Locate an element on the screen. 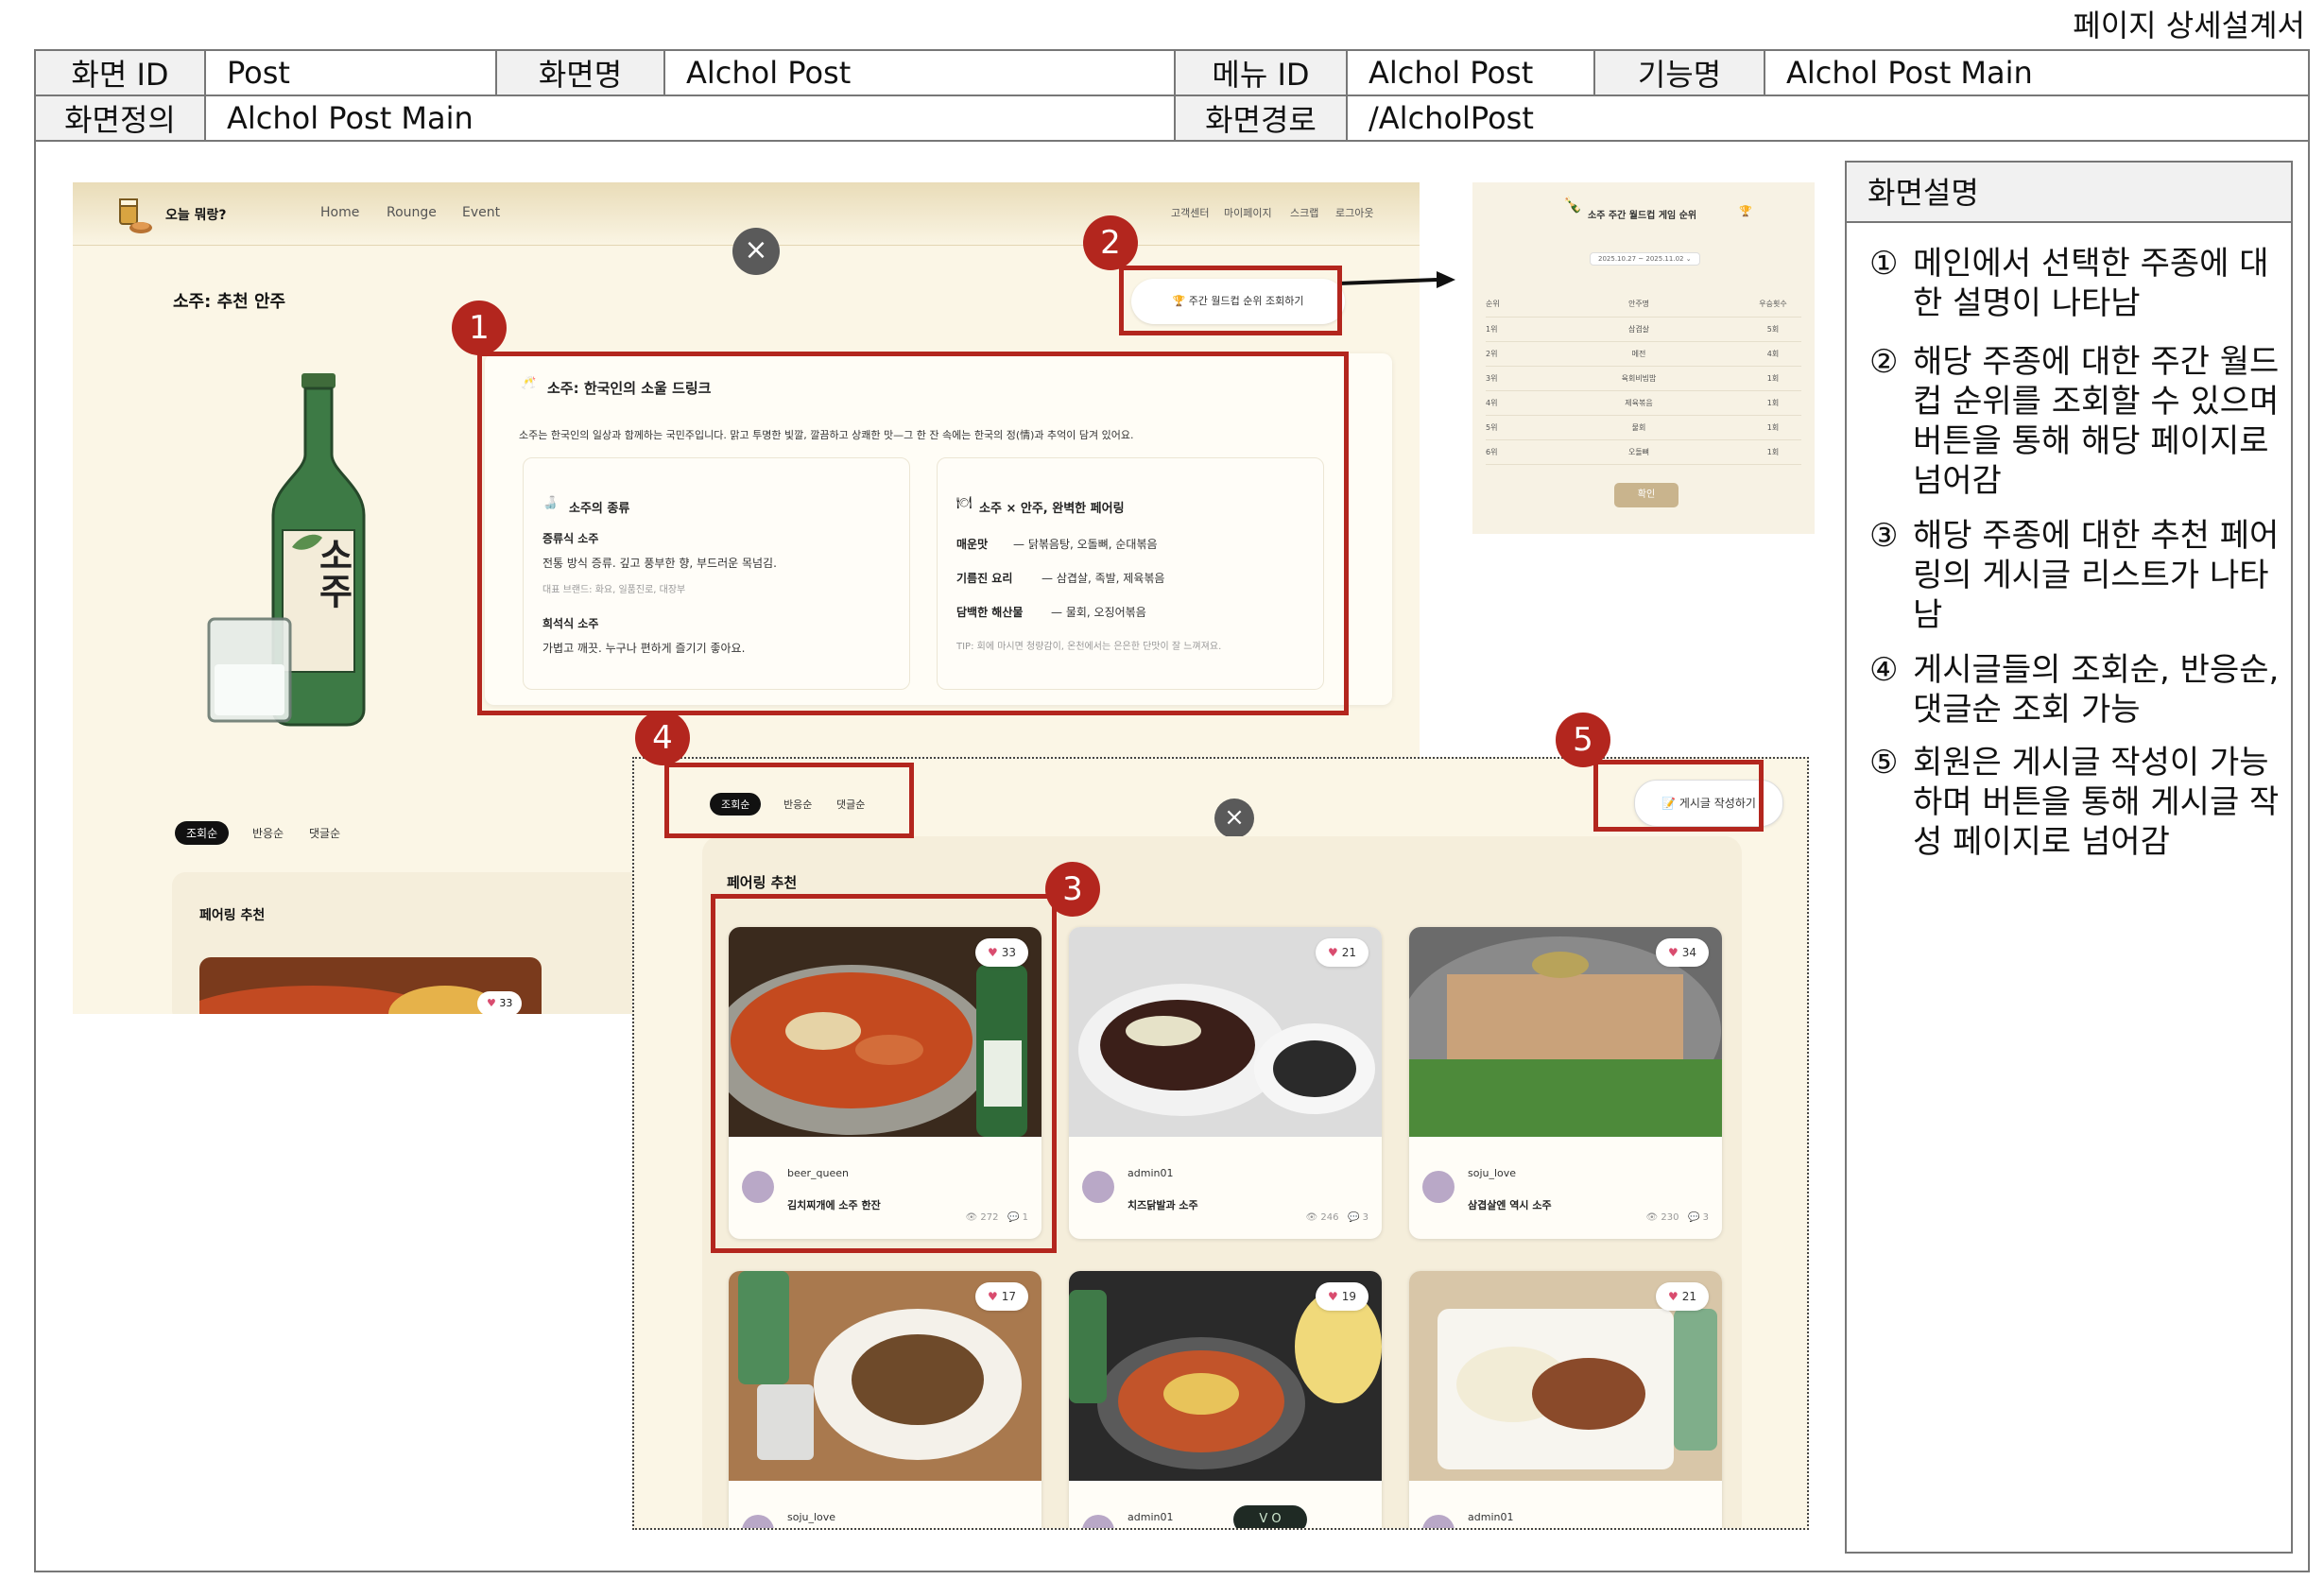  post-stats: 👁 230 💬 3 is located at coordinates (1677, 1218).